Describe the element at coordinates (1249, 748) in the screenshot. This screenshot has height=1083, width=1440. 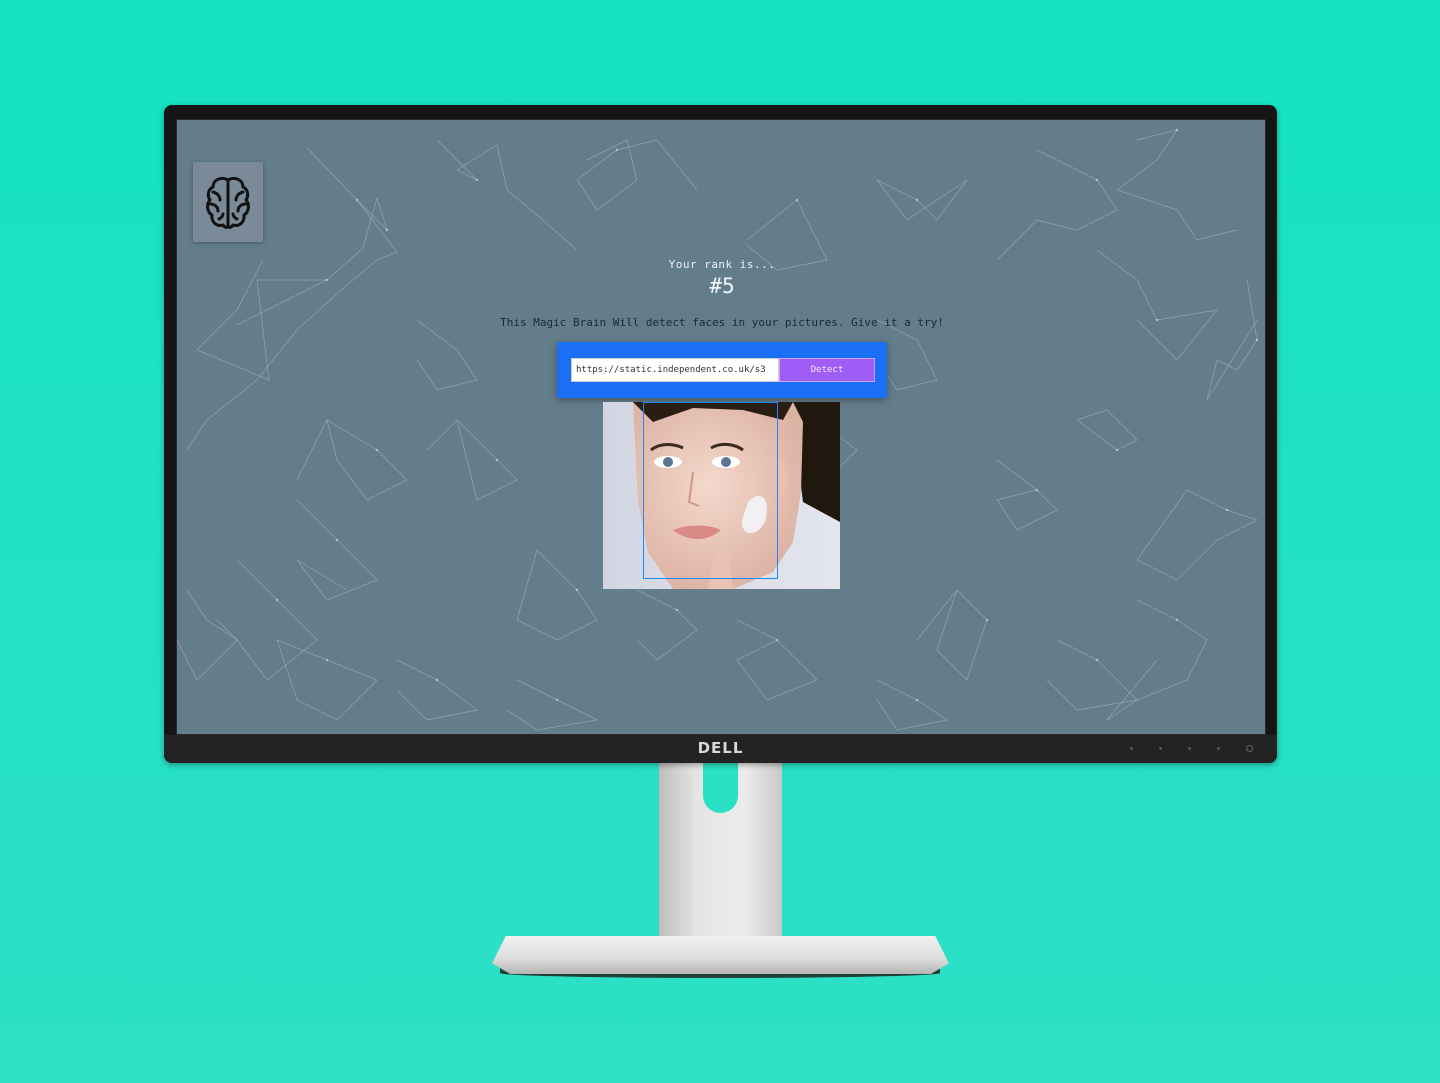
I see `power-icon` at that location.